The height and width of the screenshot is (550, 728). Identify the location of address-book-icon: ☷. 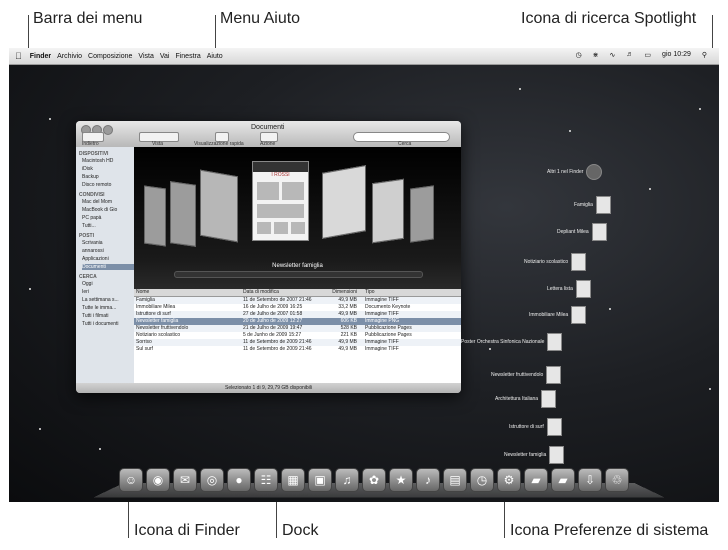
(266, 480).